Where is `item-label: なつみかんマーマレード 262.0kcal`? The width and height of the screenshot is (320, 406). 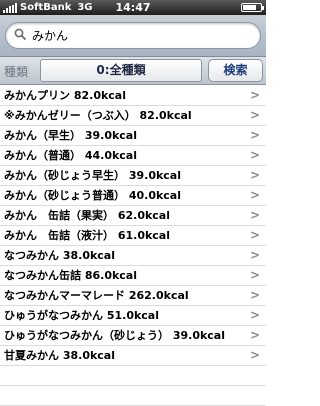 item-label: なつみかんマーマレード 262.0kcal is located at coordinates (96, 295).